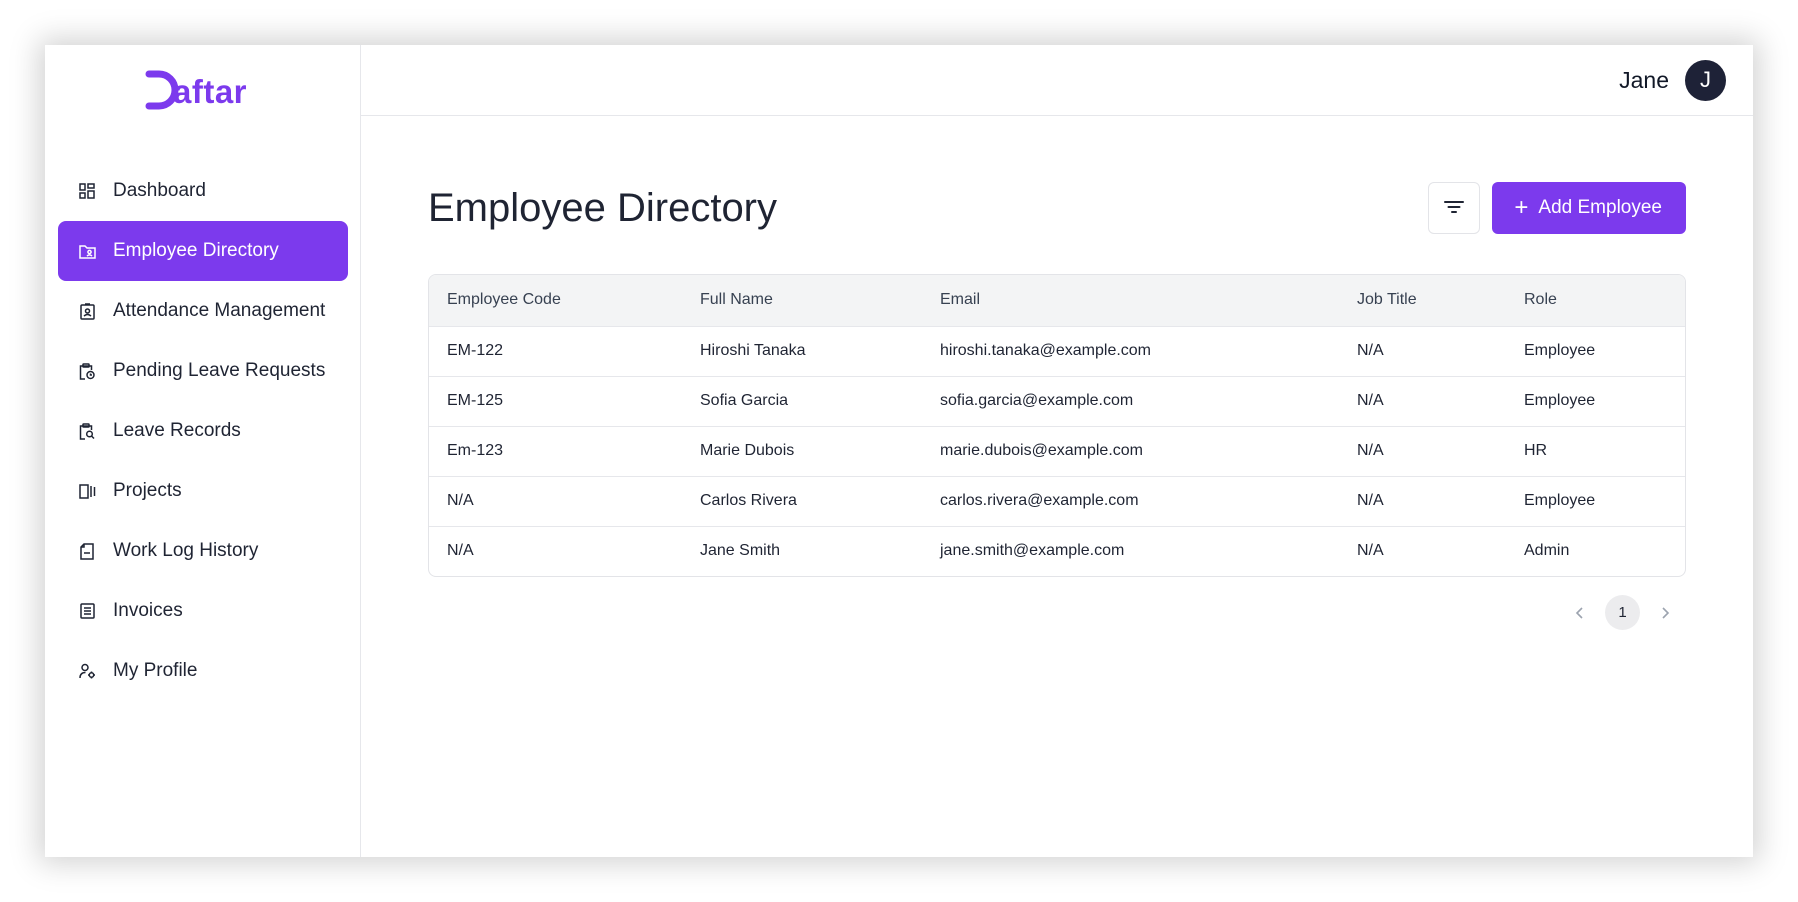 This screenshot has height=902, width=1798. I want to click on sidebar-item-label: Leave Records, so click(177, 430).